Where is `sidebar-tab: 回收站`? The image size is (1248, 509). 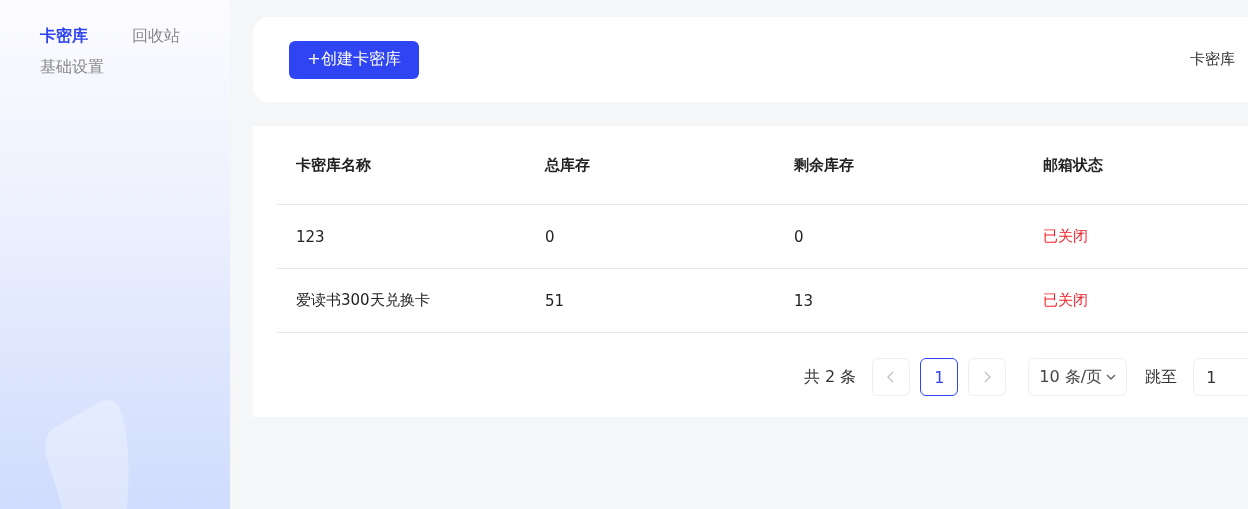
sidebar-tab: 回收站 is located at coordinates (156, 36).